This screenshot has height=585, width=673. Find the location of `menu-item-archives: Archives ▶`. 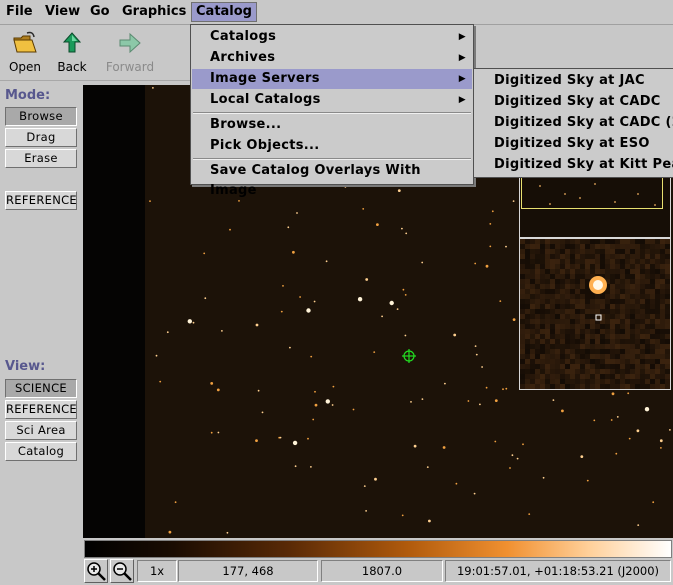

menu-item-archives: Archives ▶ is located at coordinates (332, 58).